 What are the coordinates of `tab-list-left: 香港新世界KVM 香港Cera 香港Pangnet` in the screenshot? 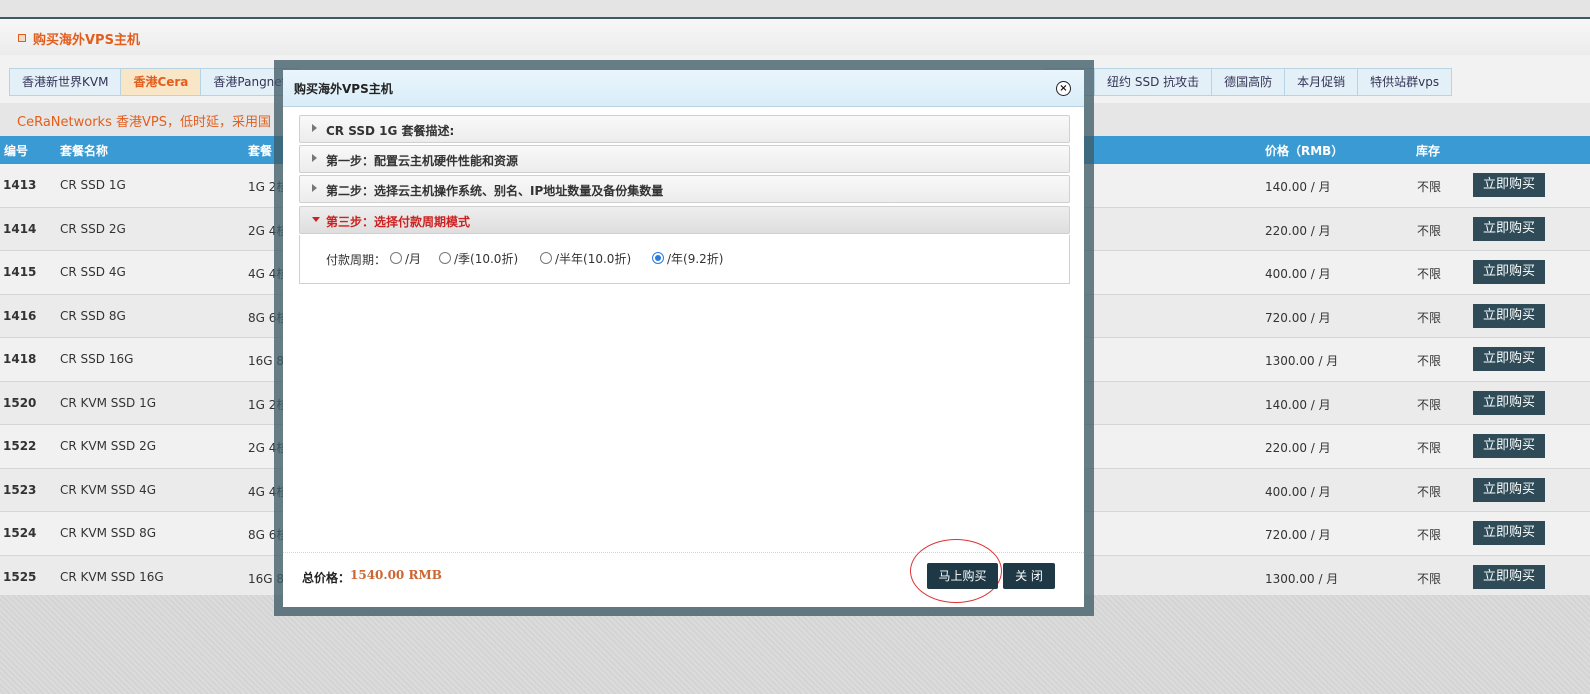 It's located at (154, 82).